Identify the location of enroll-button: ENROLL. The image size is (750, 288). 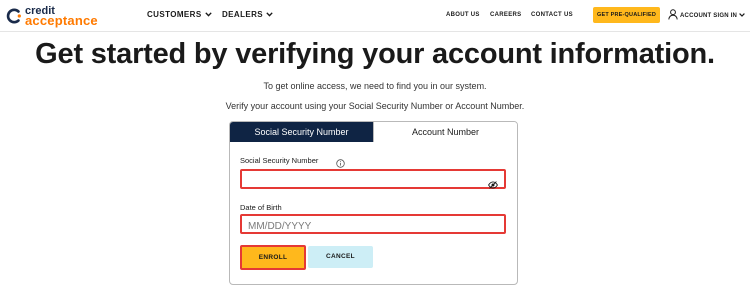
(273, 257).